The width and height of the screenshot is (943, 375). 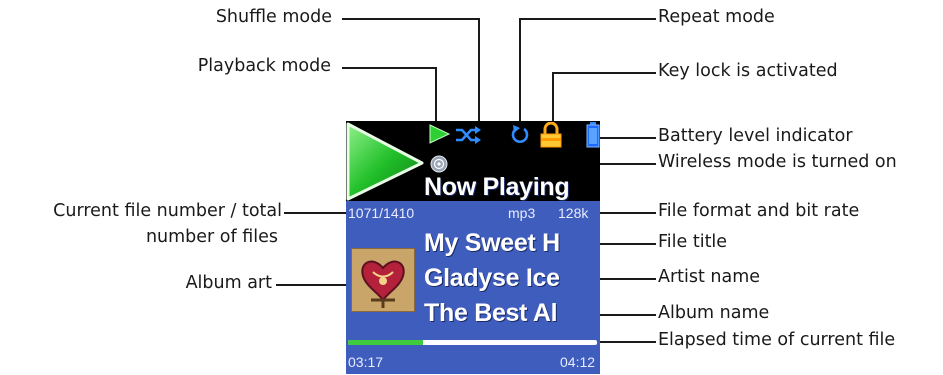 I want to click on leader-file-format, so click(x=627, y=213).